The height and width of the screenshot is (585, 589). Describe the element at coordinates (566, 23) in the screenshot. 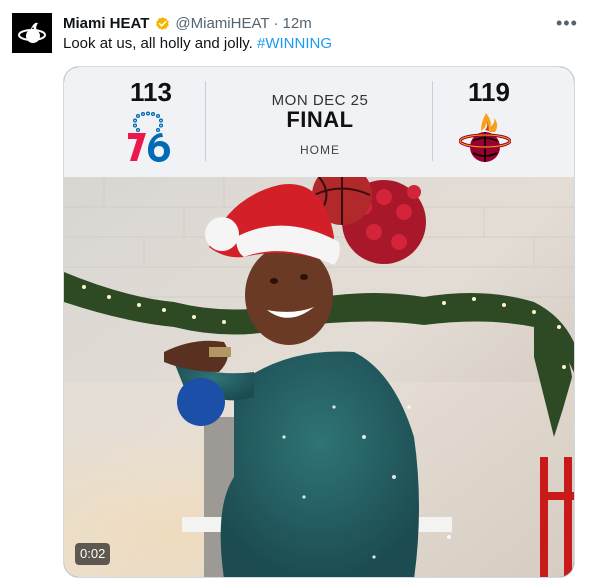

I see `more-icon: •••` at that location.